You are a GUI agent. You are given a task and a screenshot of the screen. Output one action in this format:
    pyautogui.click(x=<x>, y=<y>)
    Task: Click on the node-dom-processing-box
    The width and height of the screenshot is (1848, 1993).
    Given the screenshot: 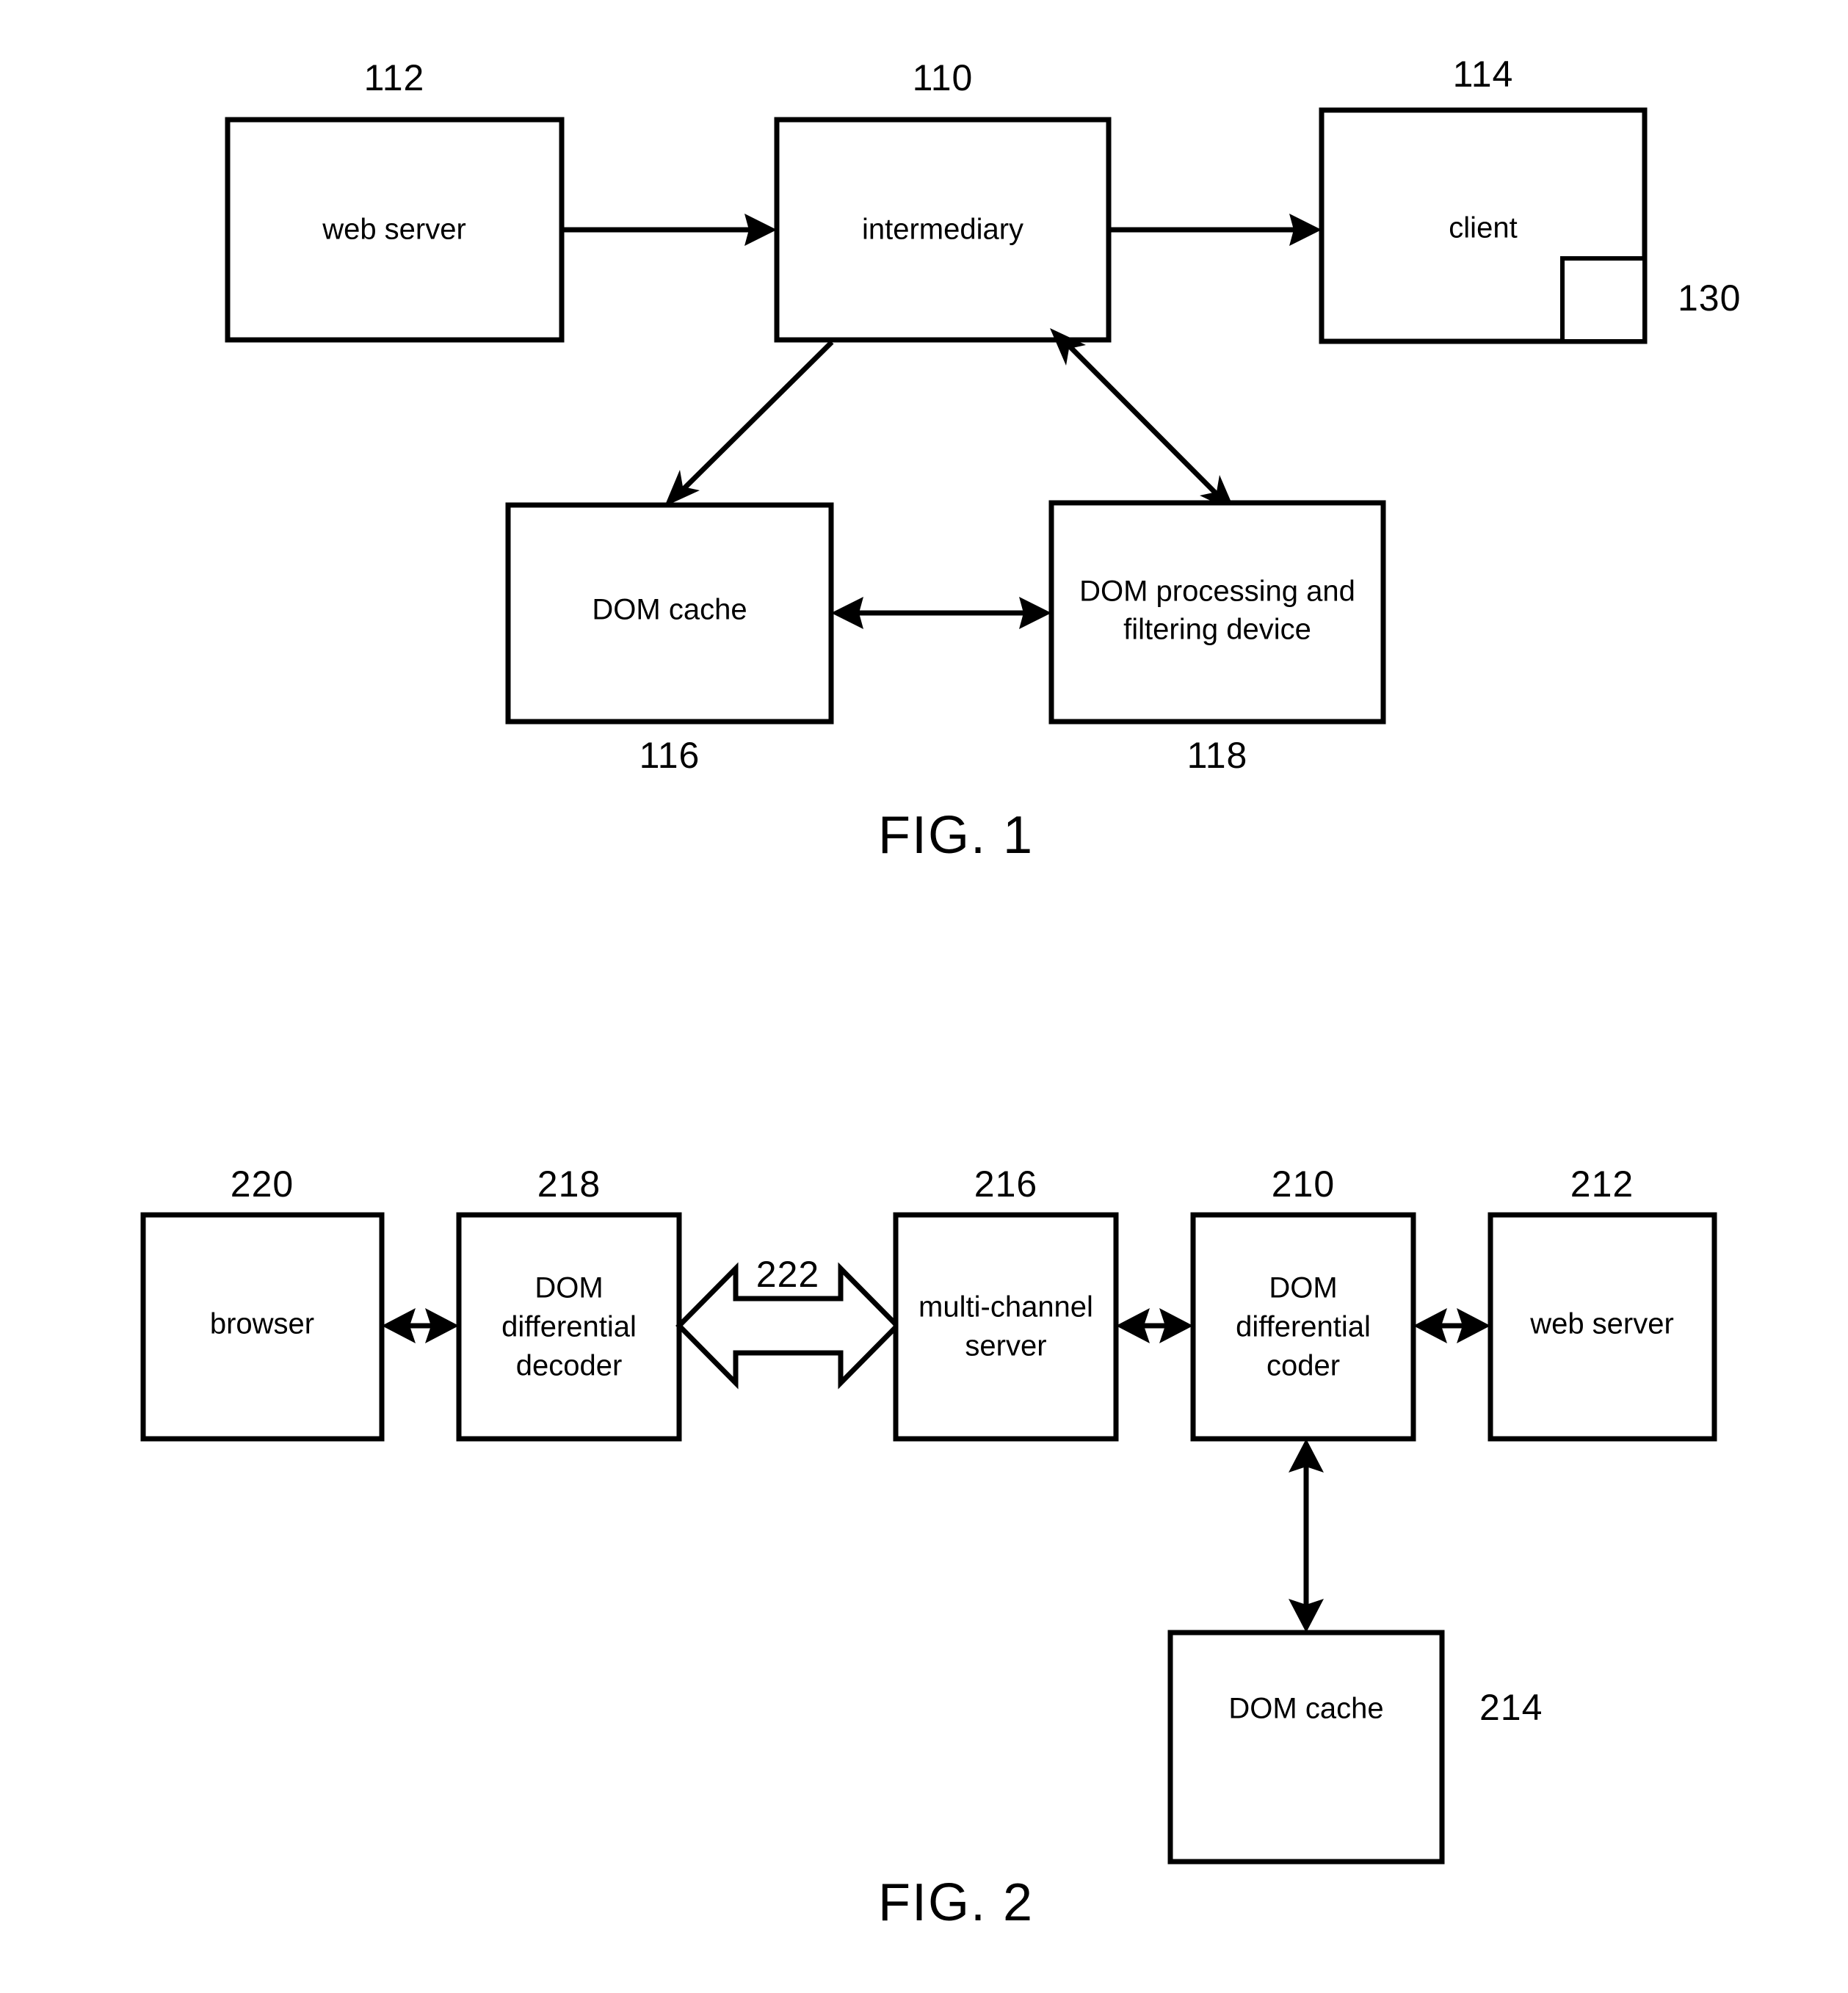 What is the action you would take?
    pyautogui.click(x=1217, y=612)
    